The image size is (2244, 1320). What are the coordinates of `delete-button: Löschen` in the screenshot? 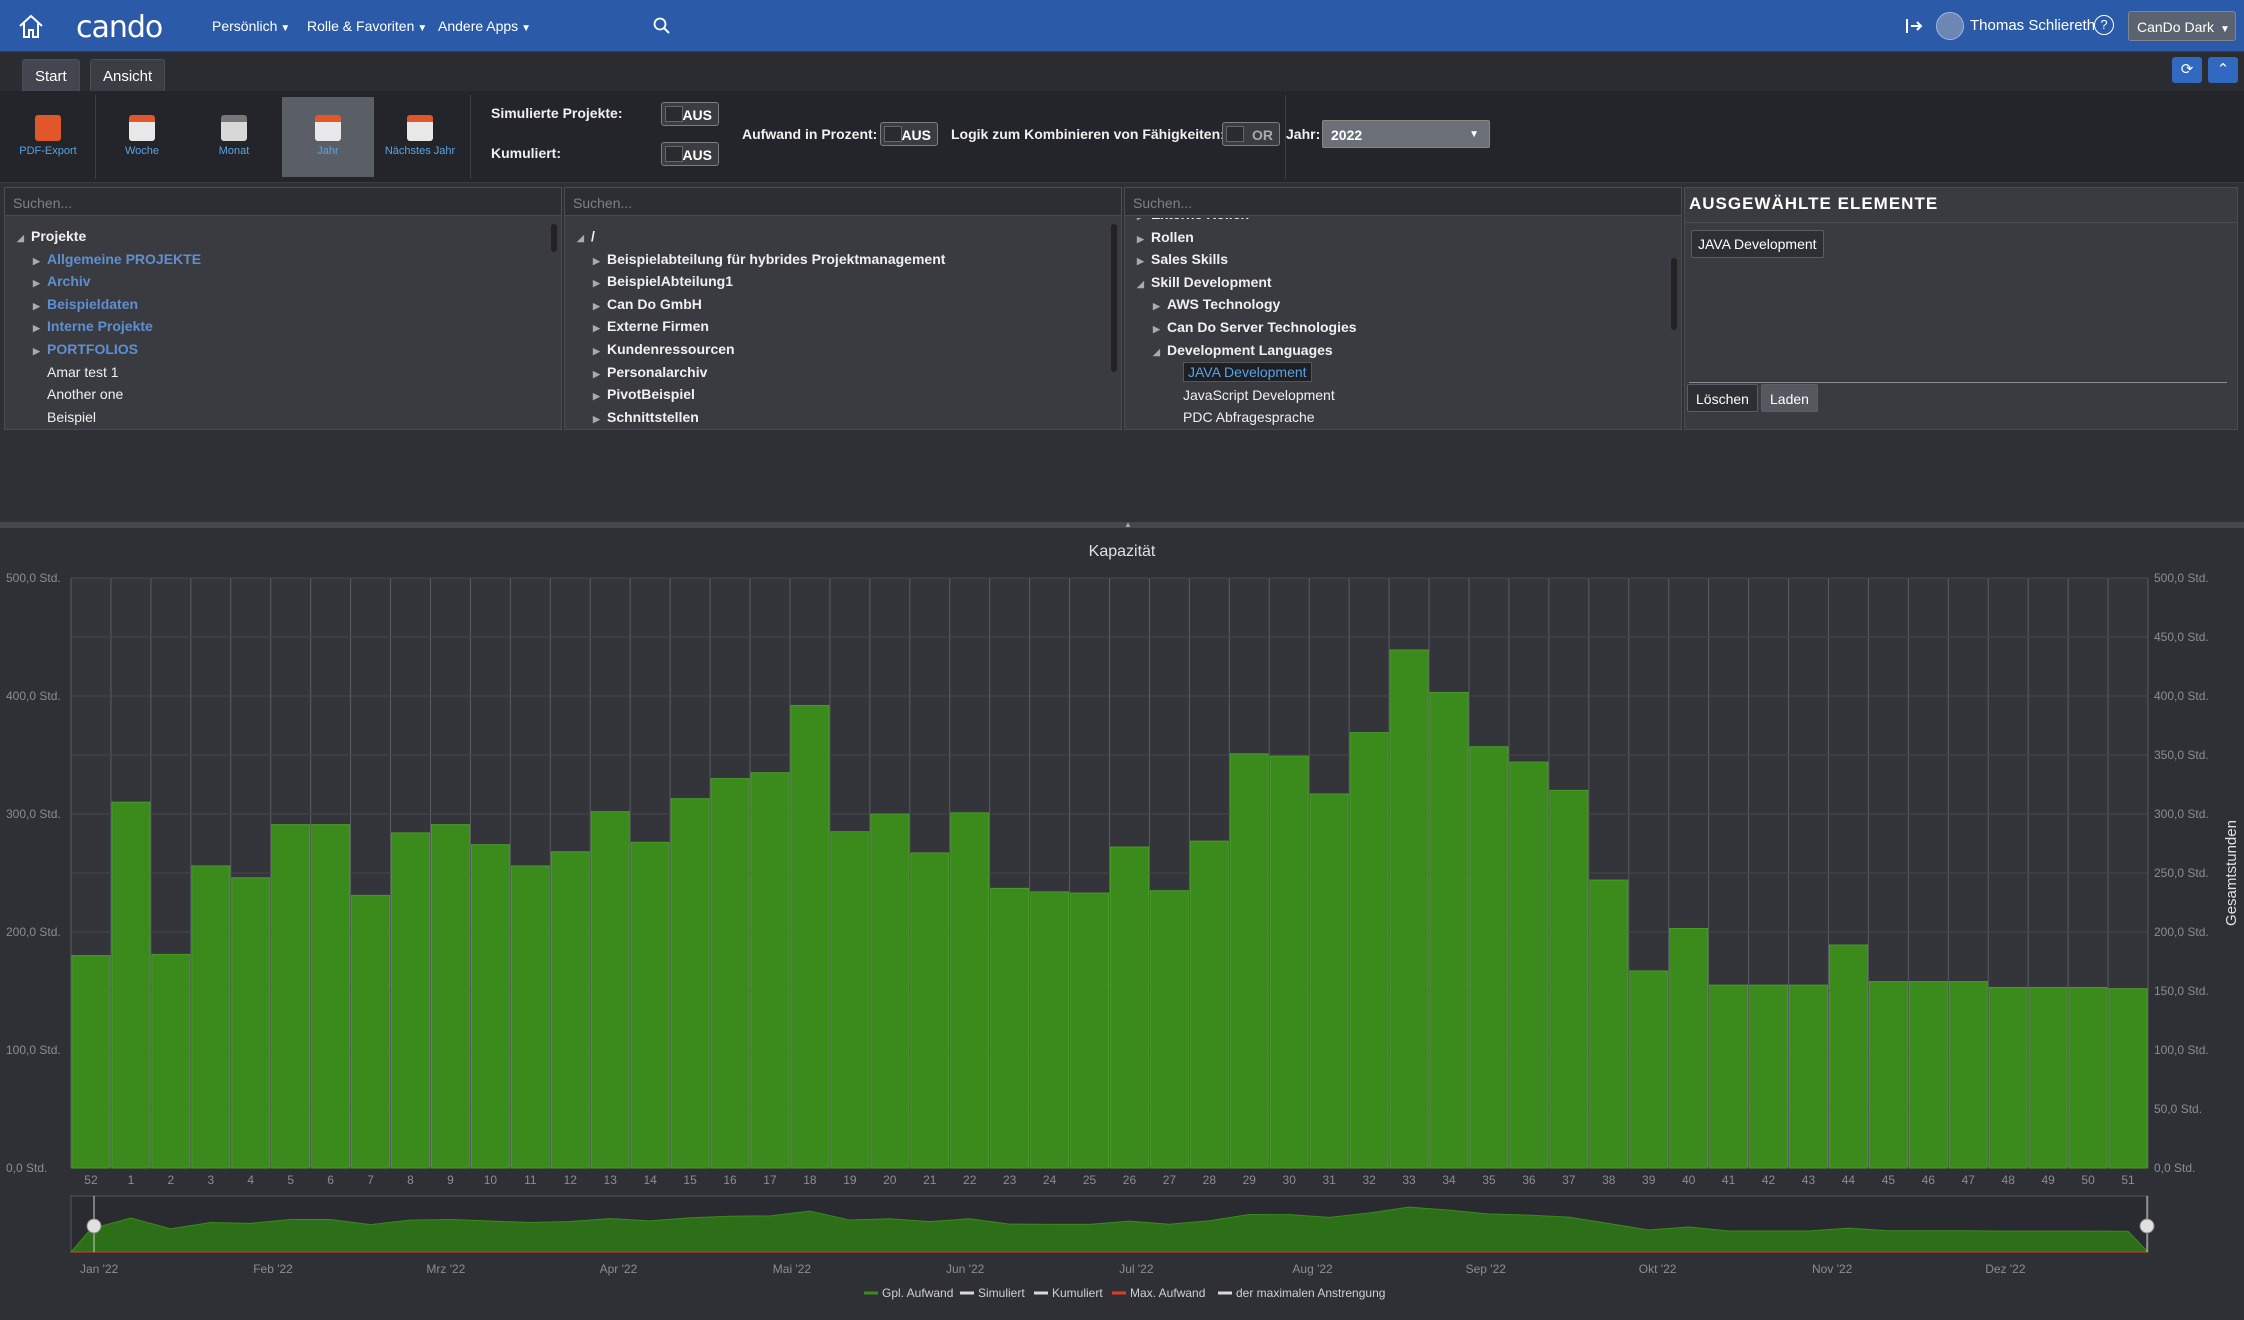 It's located at (1722, 398).